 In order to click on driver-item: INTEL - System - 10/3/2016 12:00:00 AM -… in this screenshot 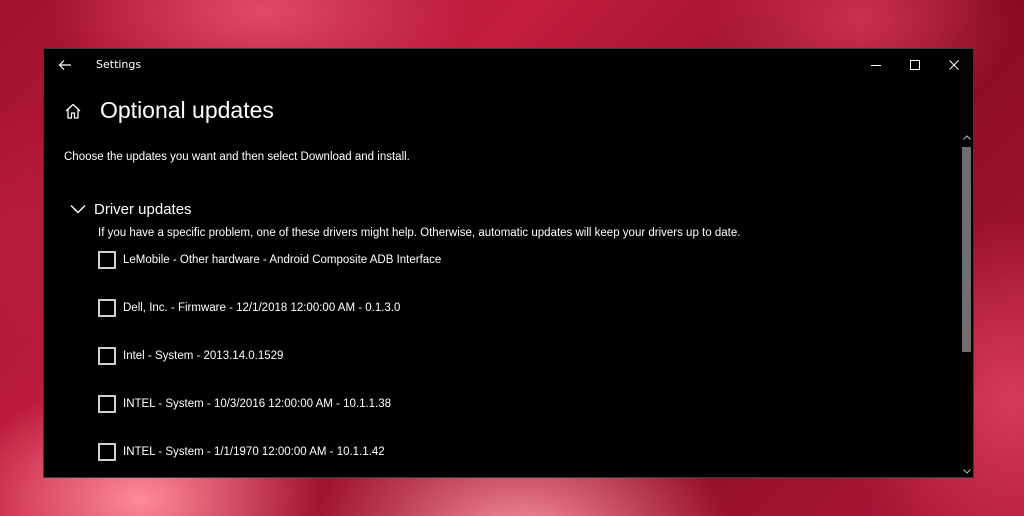, I will do `click(244, 404)`.